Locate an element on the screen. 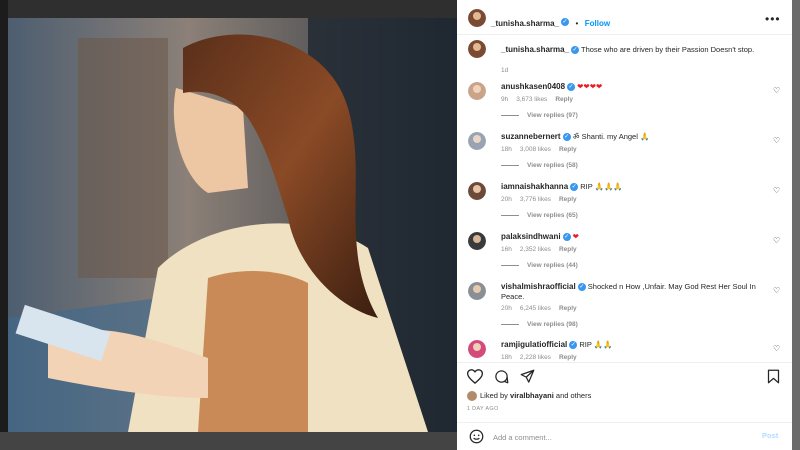  post-timestamp: 1 DAY AGO is located at coordinates (483, 409).